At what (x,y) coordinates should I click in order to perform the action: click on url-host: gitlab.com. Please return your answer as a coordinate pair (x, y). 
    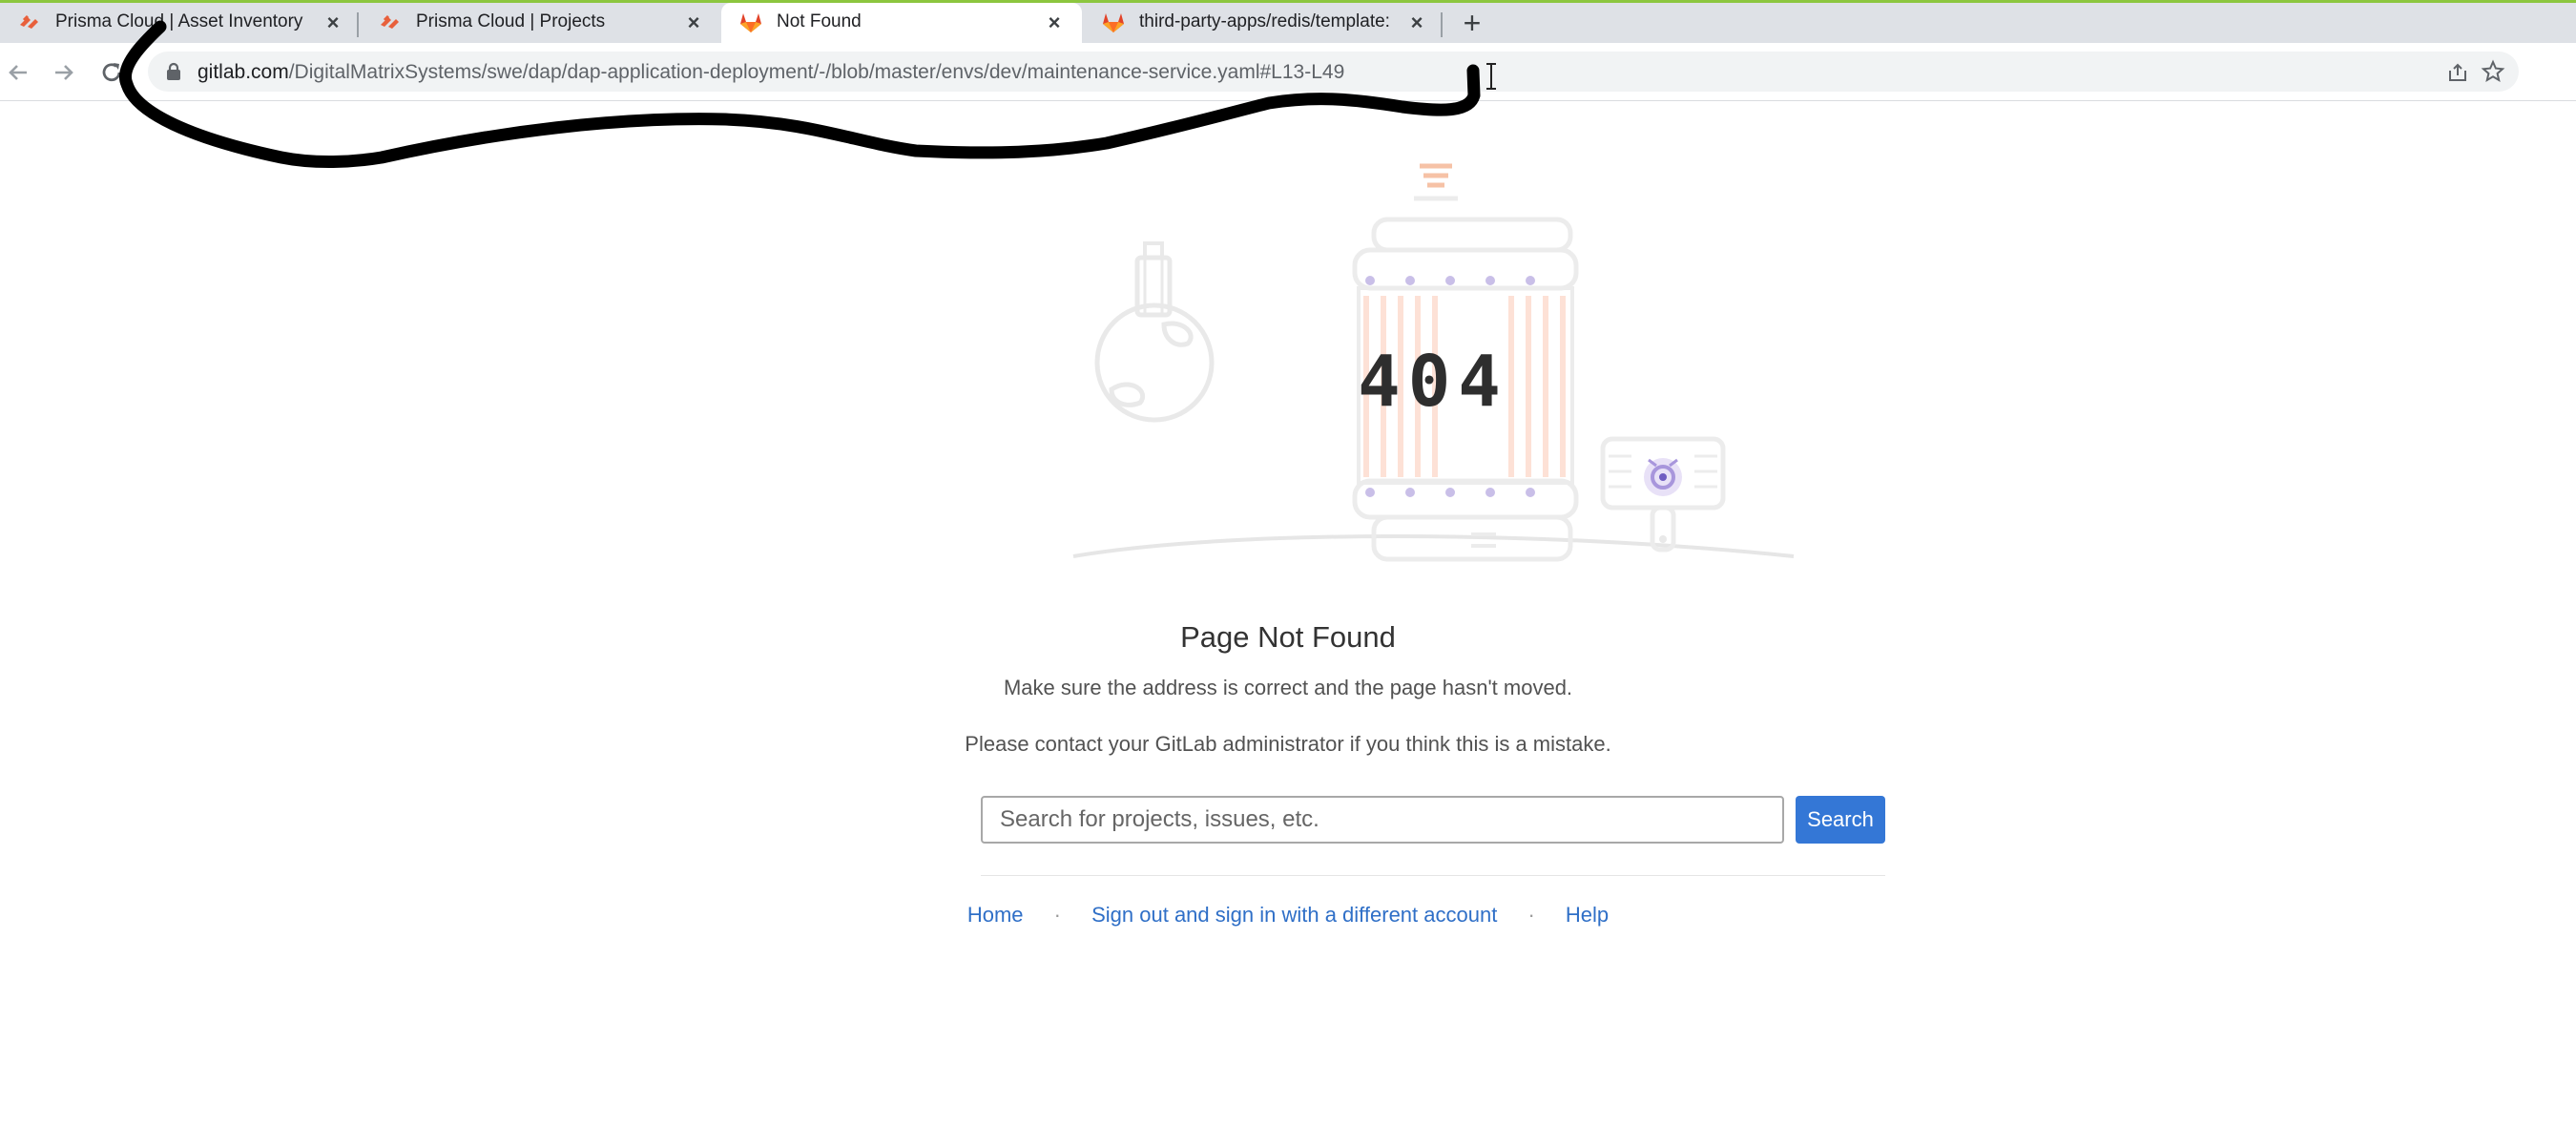
    Looking at the image, I should click on (243, 72).